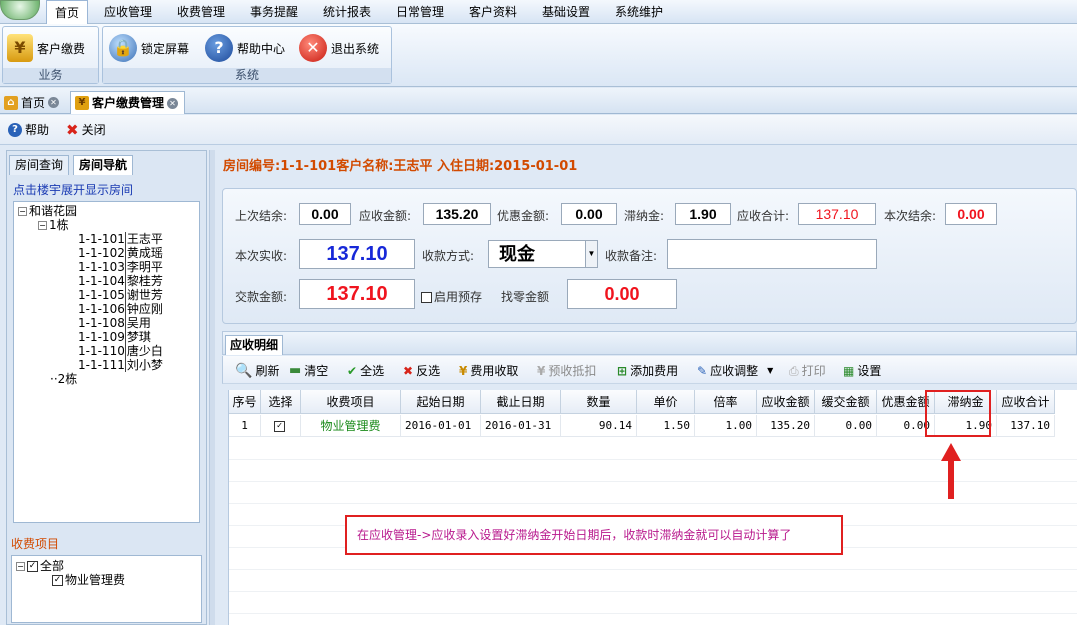 Image resolution: width=1077 pixels, height=625 pixels. What do you see at coordinates (772, 254) in the screenshot?
I see `pay-remark-field` at bounding box center [772, 254].